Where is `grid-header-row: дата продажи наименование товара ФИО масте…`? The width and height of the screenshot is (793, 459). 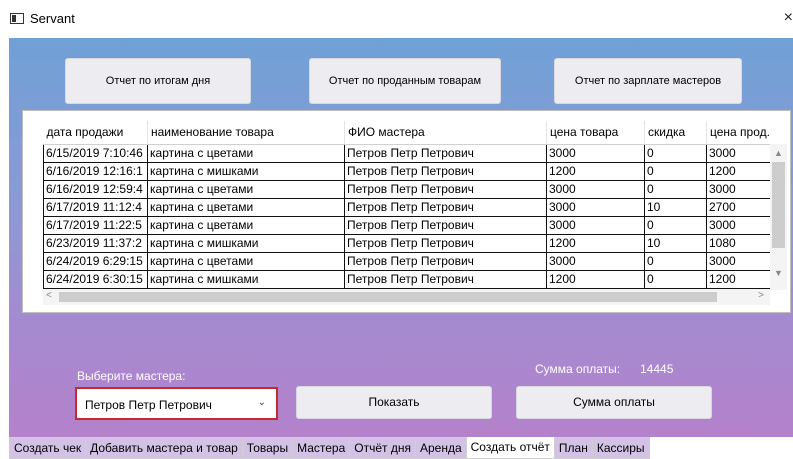
grid-header-row: дата продажи наименование товара ФИО масте… is located at coordinates (406, 133).